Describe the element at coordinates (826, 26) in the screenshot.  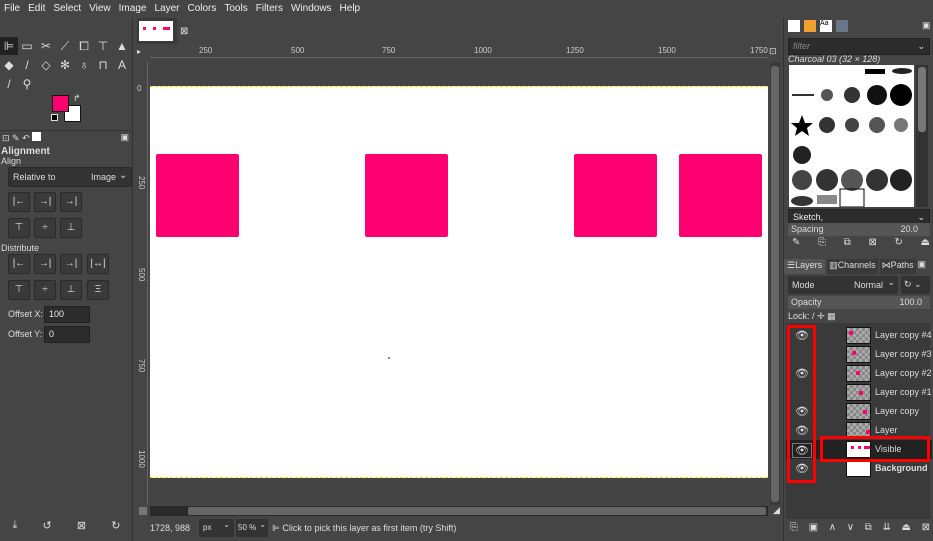
I see `fonts-tab-icon: Aa` at that location.